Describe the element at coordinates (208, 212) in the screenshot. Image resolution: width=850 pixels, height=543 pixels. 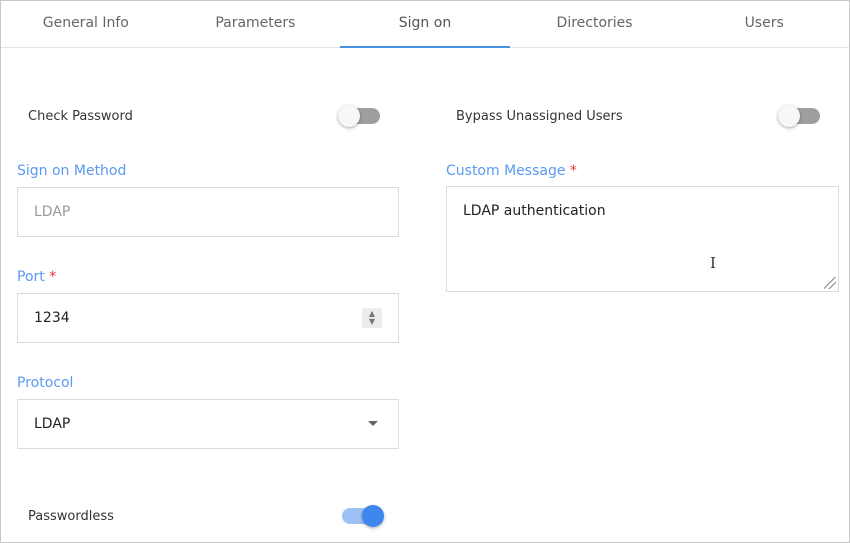
I see `sign-on-method-field: LDAP` at that location.